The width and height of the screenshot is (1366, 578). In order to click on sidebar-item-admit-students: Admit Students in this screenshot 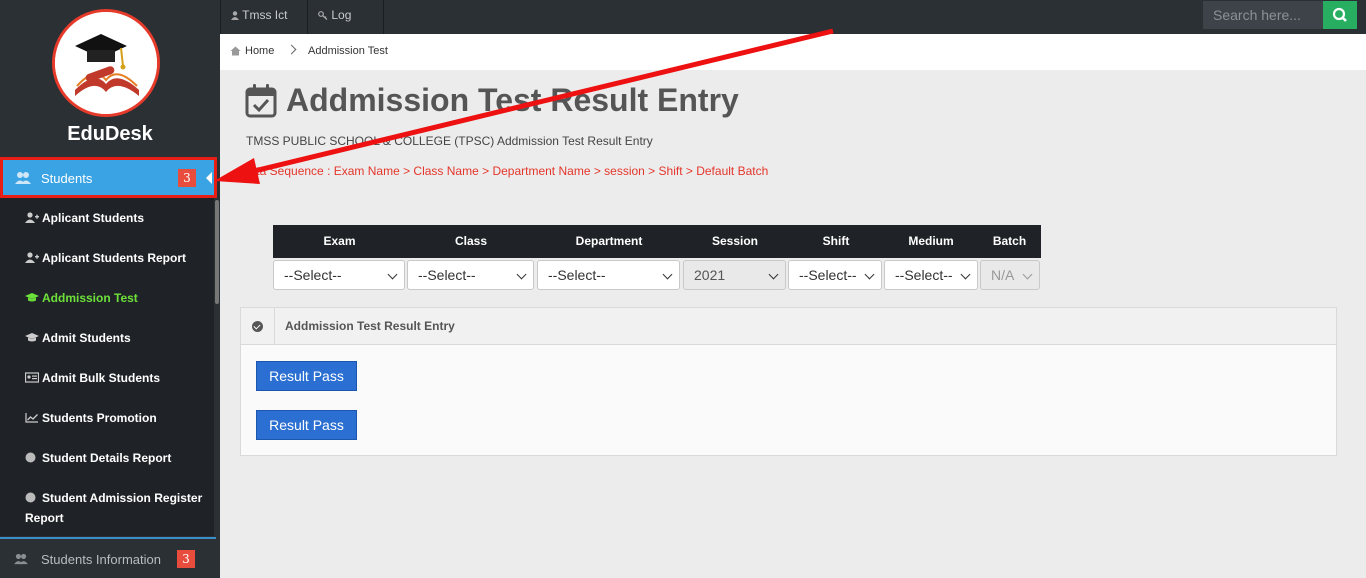, I will do `click(115, 338)`.